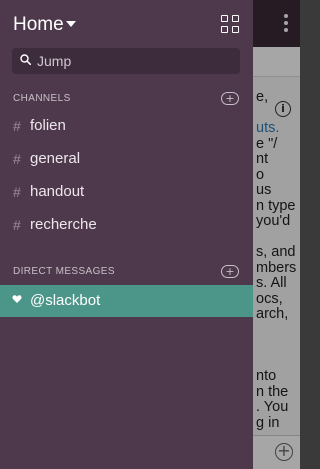  I want to click on grid-icon, so click(230, 24).